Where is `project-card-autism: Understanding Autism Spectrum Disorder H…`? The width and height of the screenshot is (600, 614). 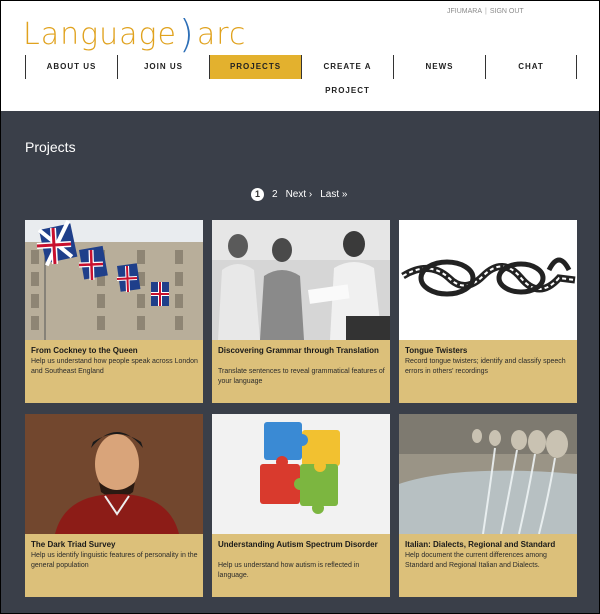
project-card-autism: Understanding Autism Spectrum Disorder H… is located at coordinates (301, 505).